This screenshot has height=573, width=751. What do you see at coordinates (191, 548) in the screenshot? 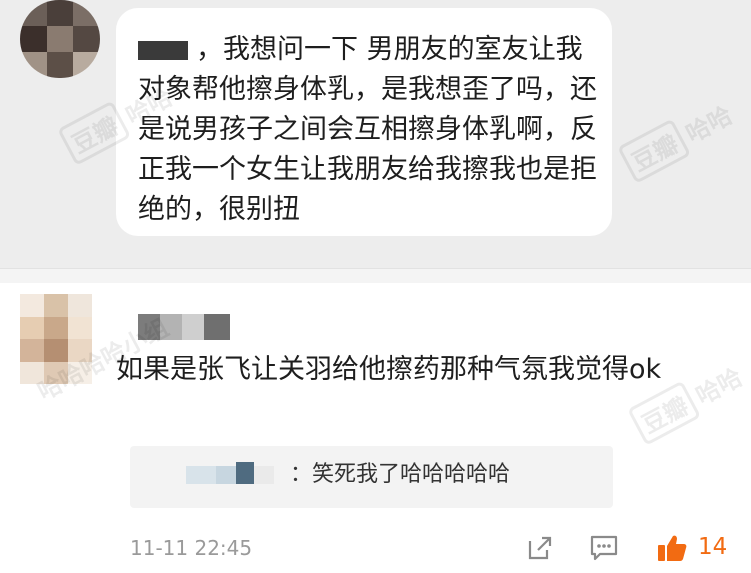
I see `comment-timestamp: 11-11 22:45` at bounding box center [191, 548].